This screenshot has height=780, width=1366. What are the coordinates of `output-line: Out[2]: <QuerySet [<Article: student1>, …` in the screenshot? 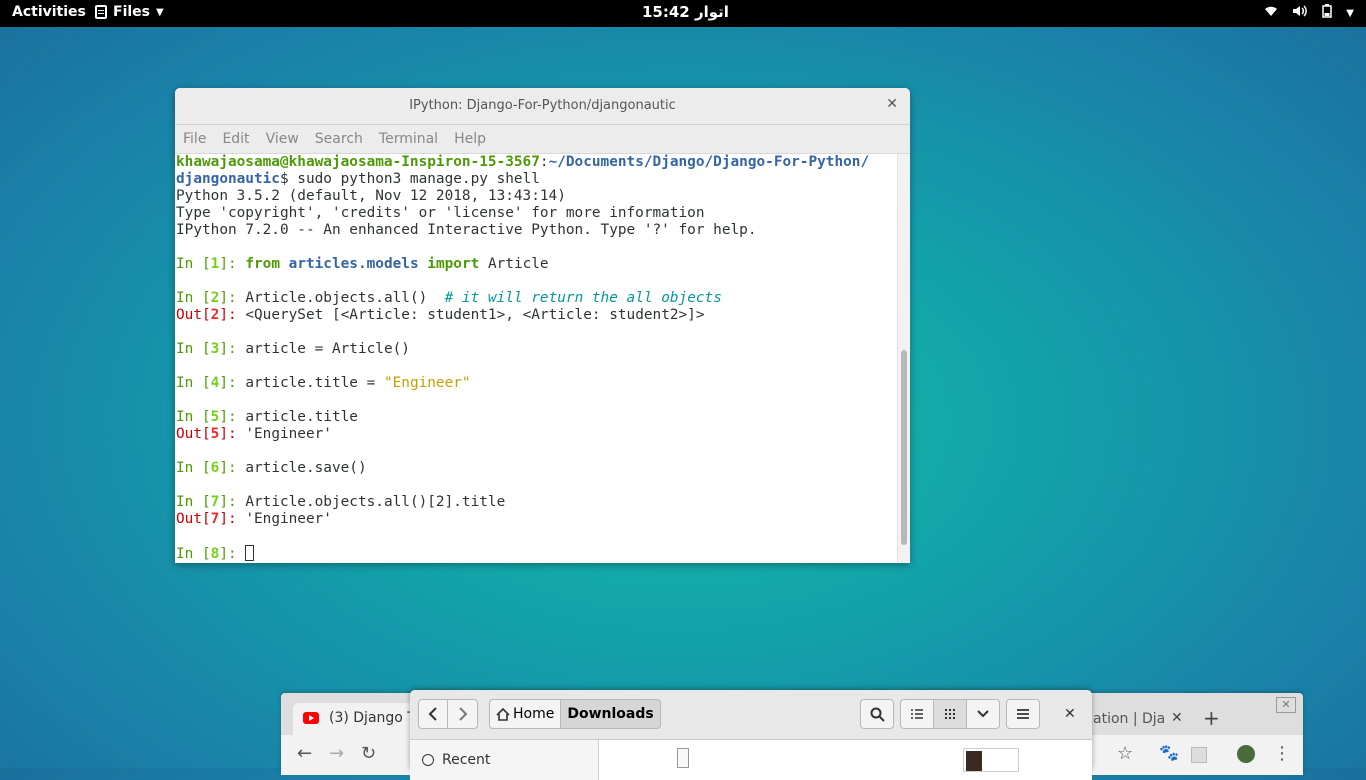 It's located at (440, 315).